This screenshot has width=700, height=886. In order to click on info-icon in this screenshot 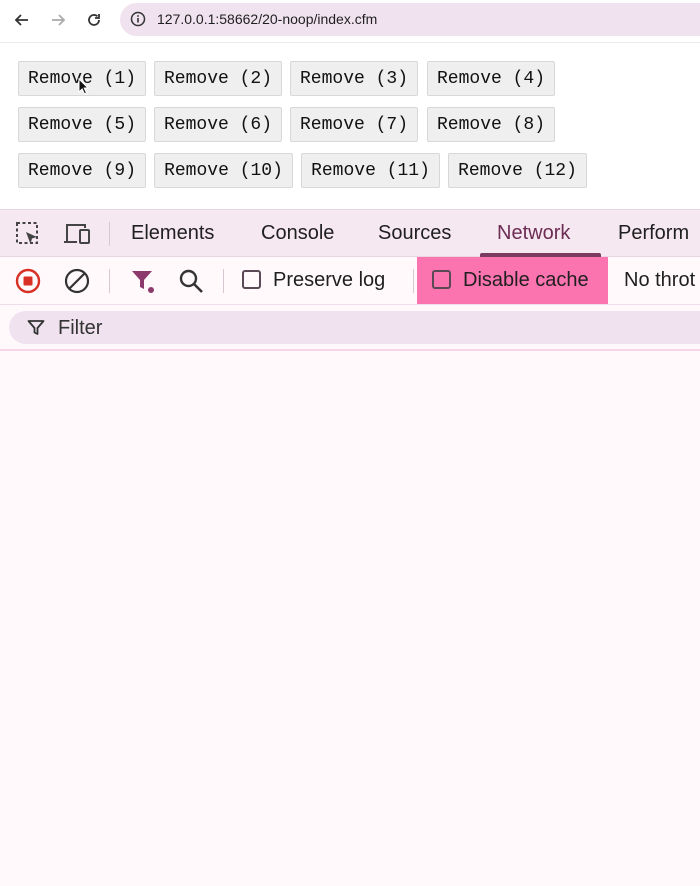, I will do `click(138, 19)`.